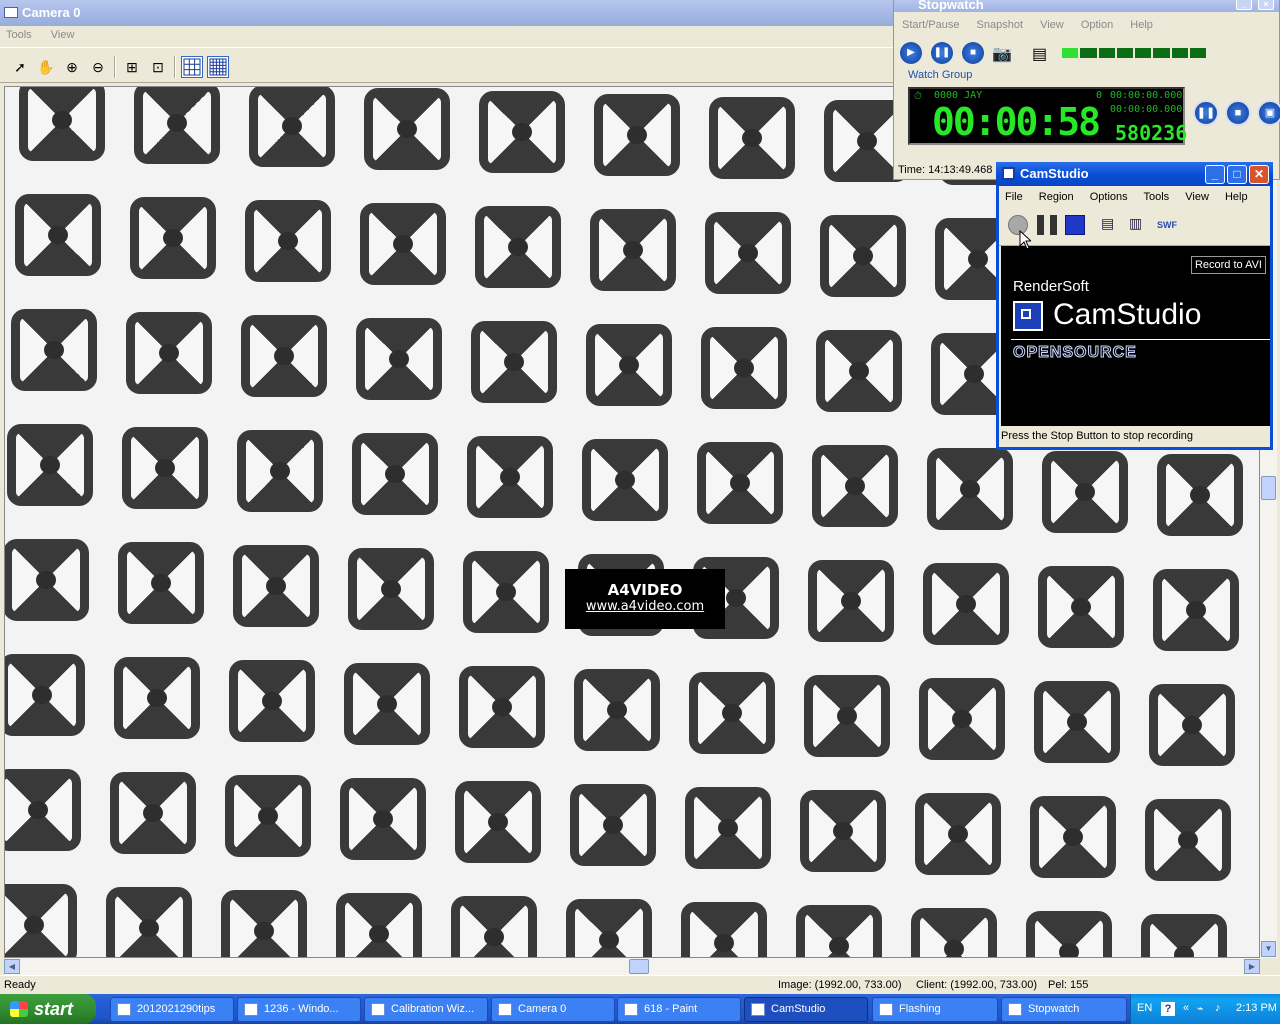 This screenshot has width=1280, height=1024. Describe the element at coordinates (48, 1009) in the screenshot. I see `start-button: start` at that location.